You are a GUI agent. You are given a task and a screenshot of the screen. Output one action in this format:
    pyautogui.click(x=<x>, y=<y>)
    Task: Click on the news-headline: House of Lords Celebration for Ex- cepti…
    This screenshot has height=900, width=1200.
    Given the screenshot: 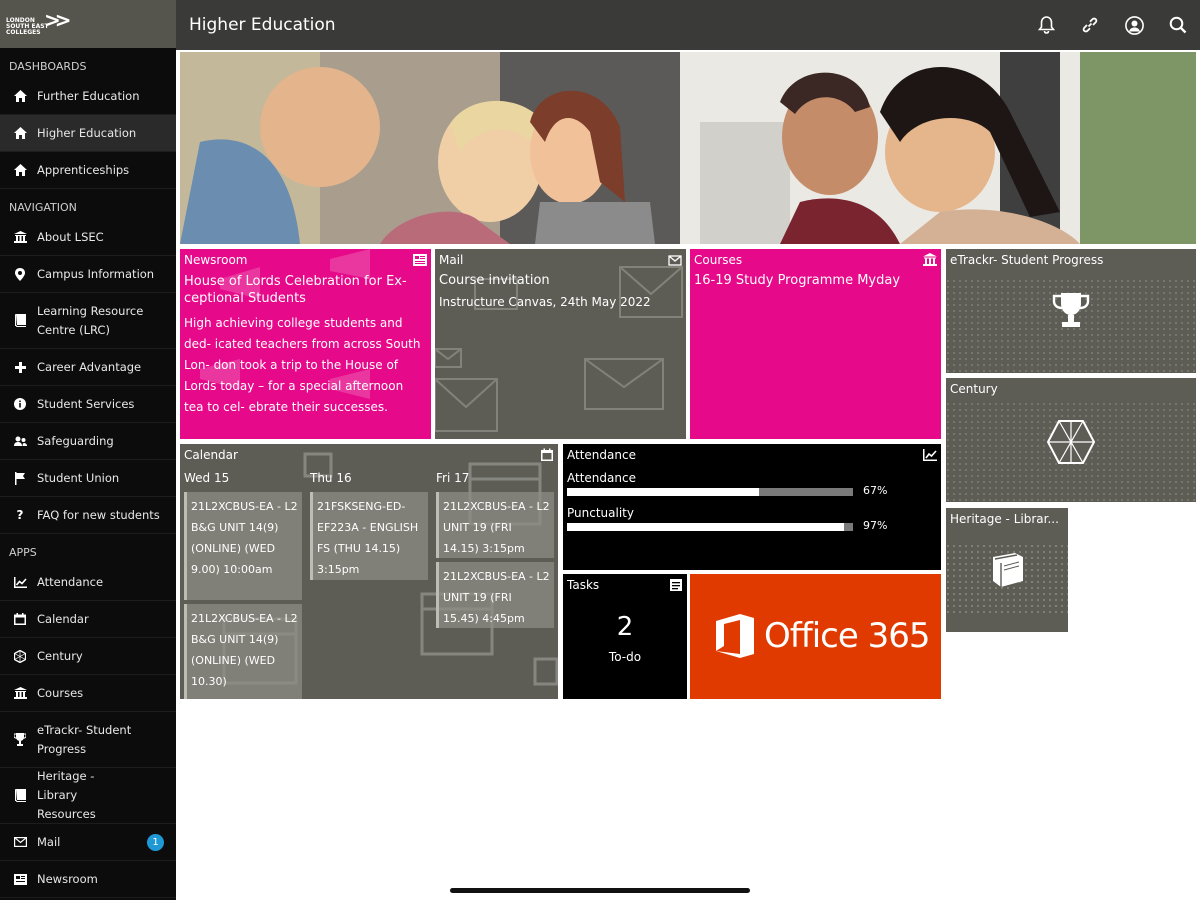 What is the action you would take?
    pyautogui.click(x=304, y=290)
    